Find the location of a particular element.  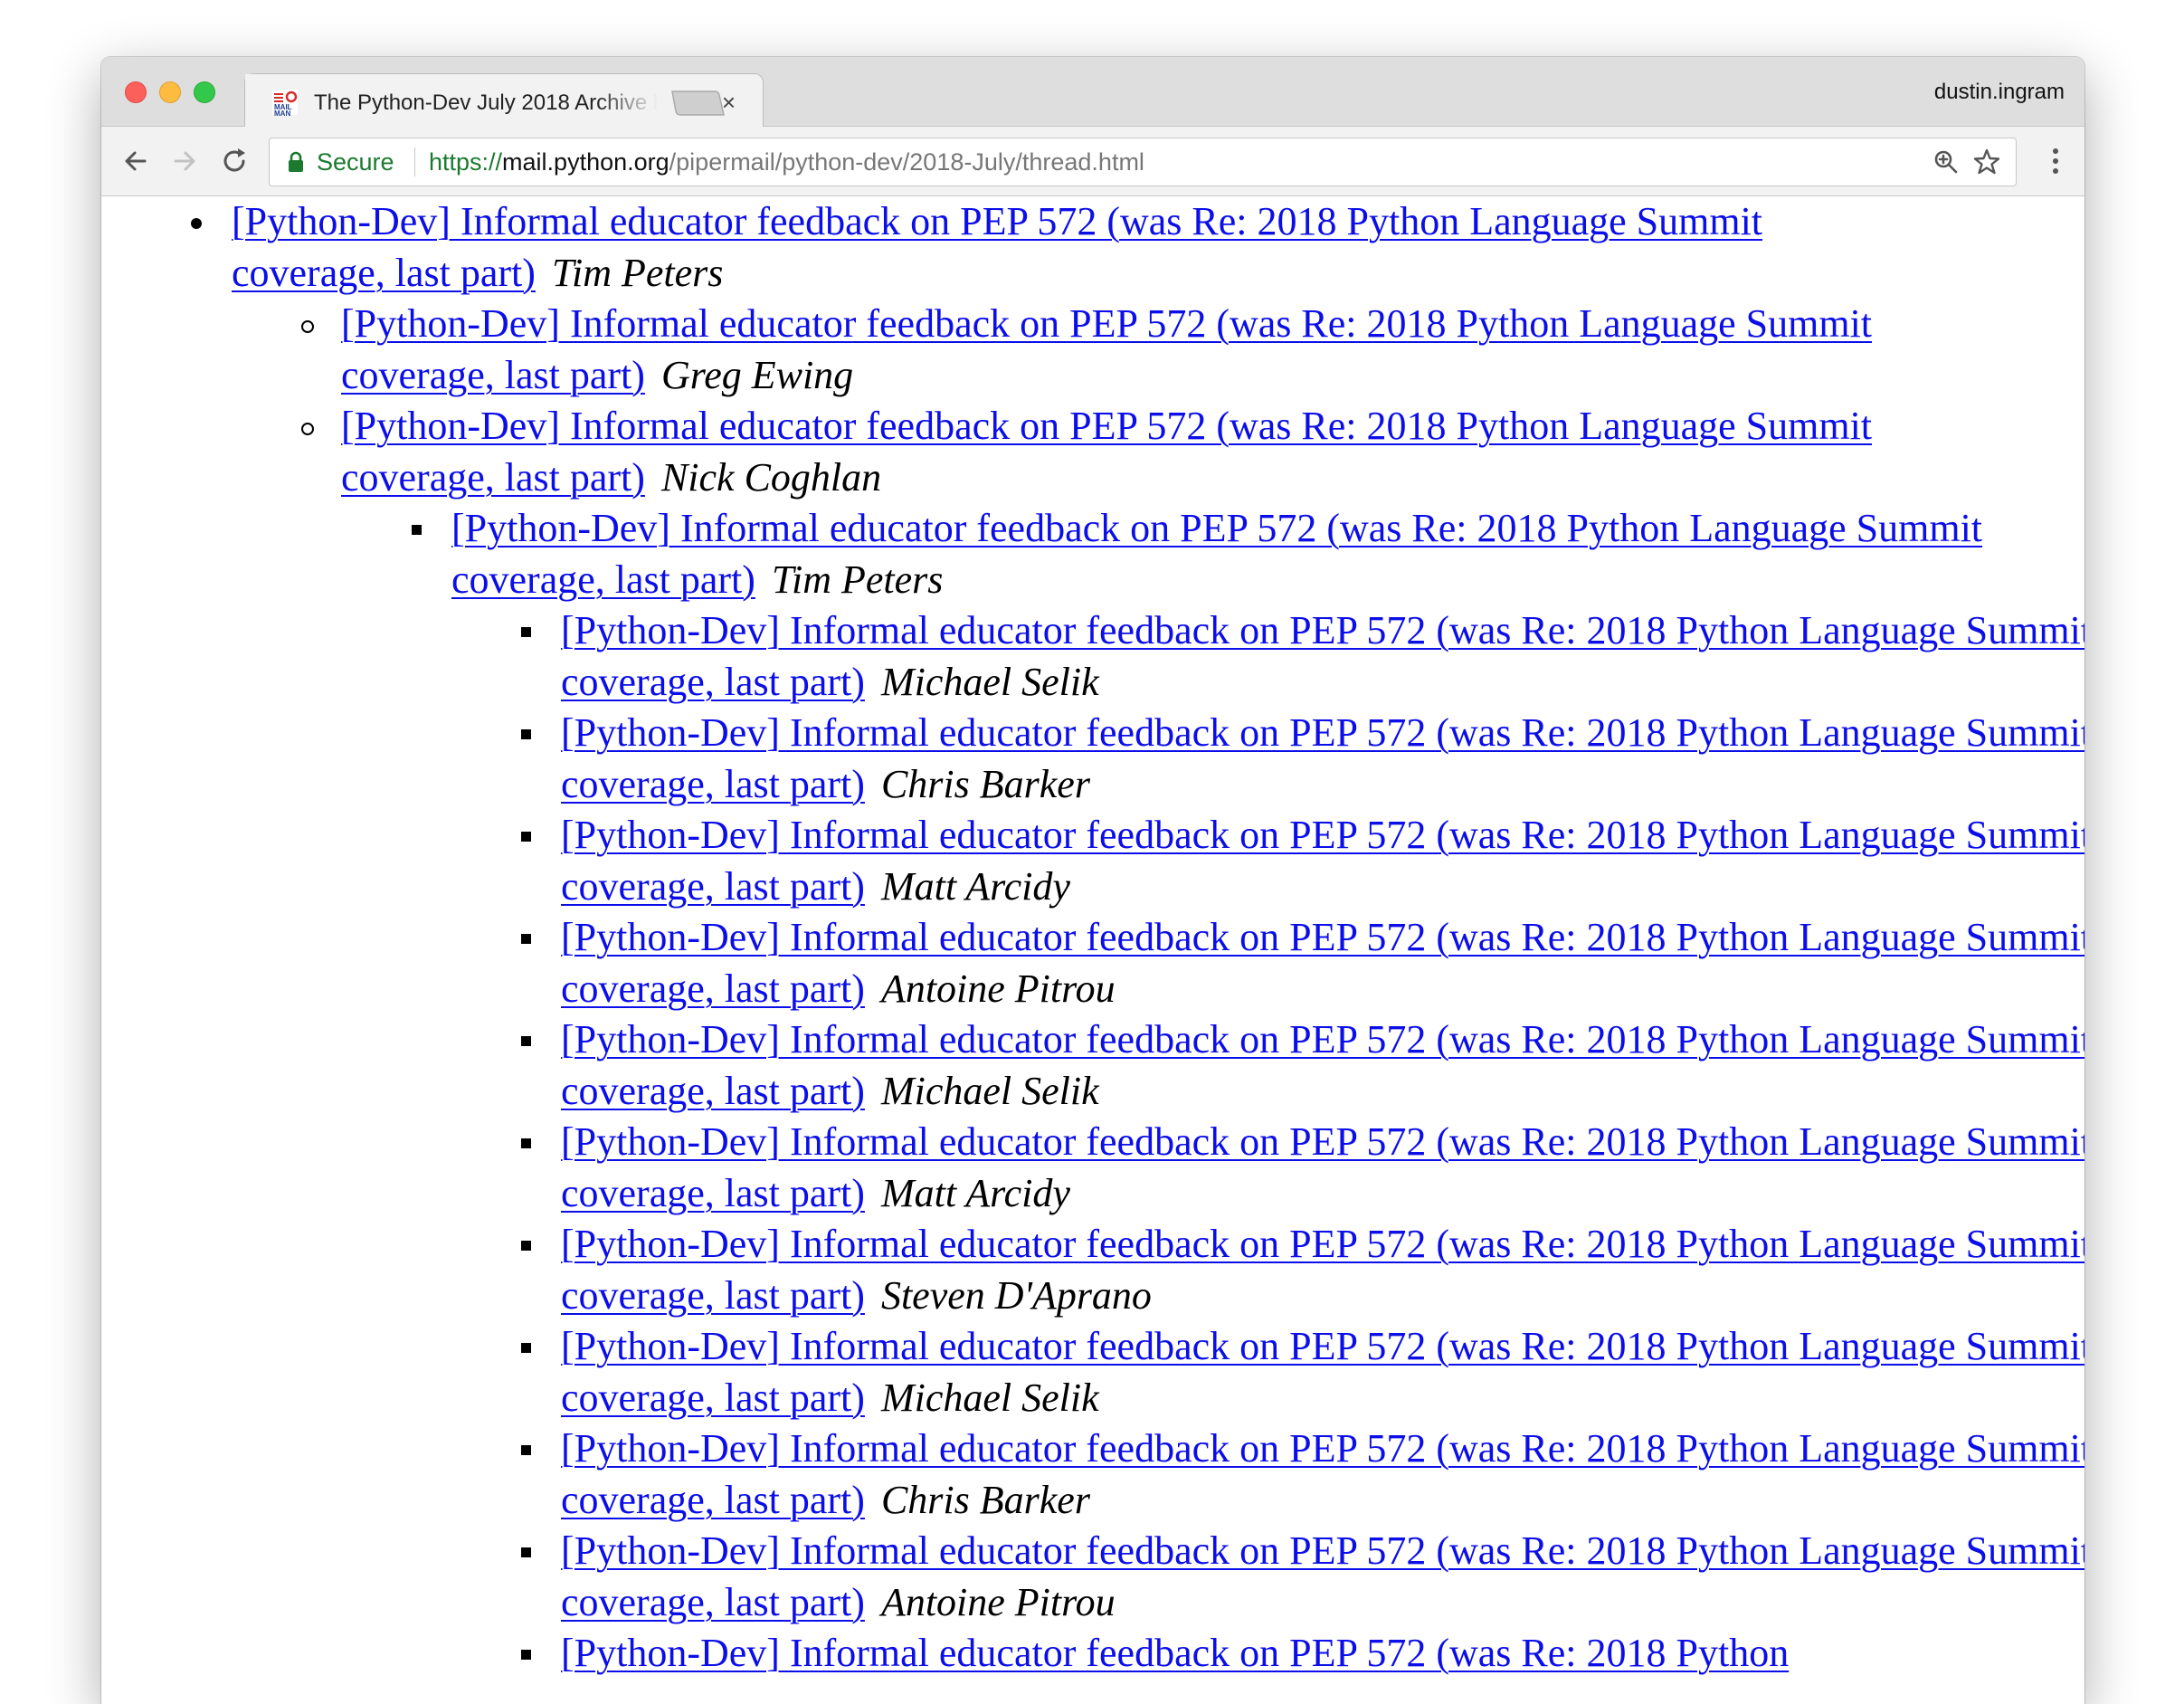

lock-icon is located at coordinates (296, 161).